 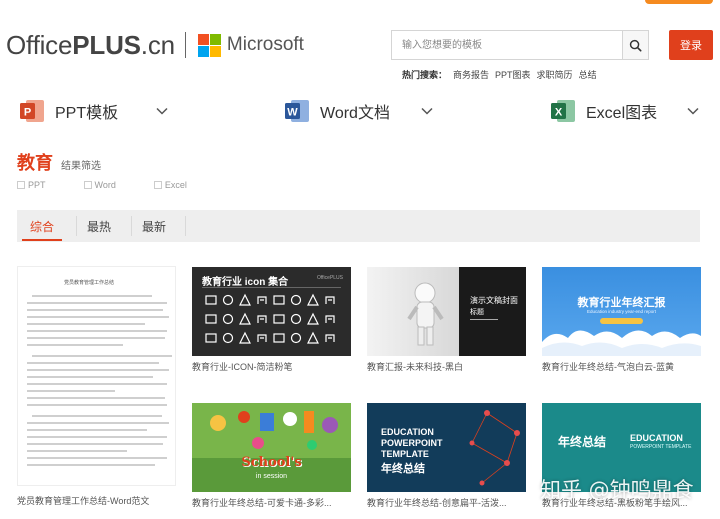 I want to click on document-thumbnail: 党员教育管理工作总结, so click(x=96, y=376).